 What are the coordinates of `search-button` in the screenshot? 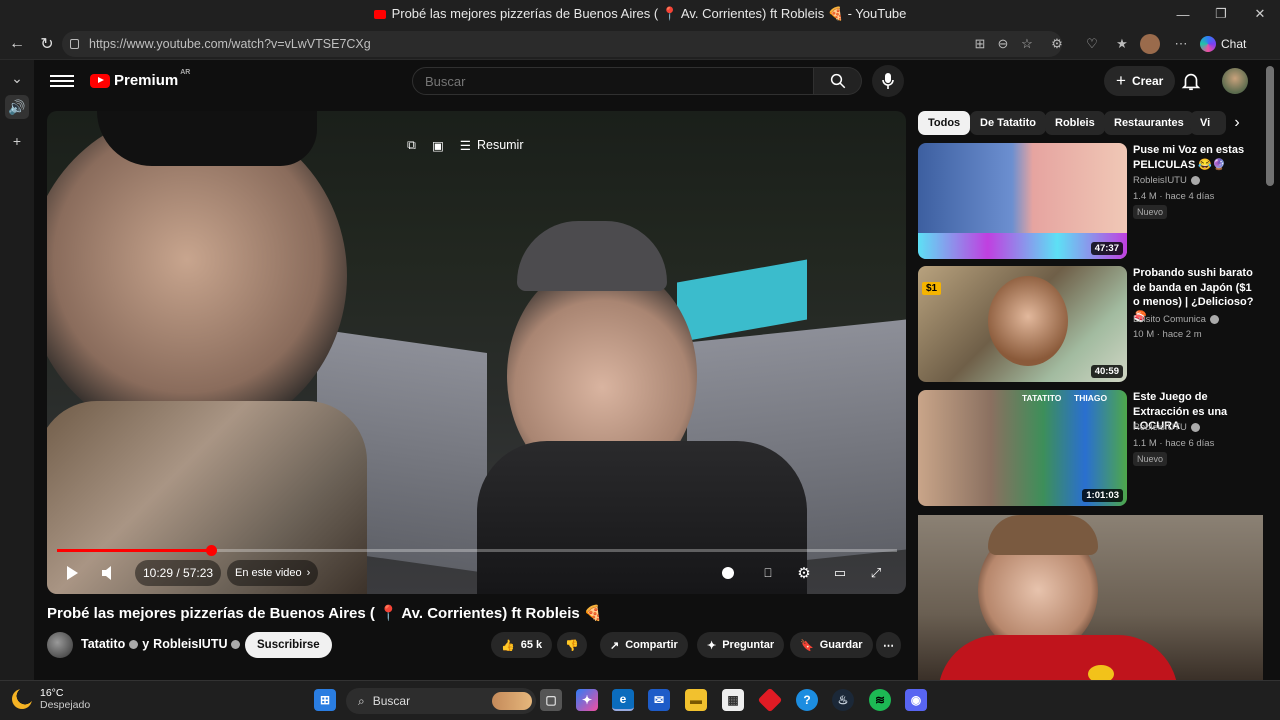 It's located at (838, 81).